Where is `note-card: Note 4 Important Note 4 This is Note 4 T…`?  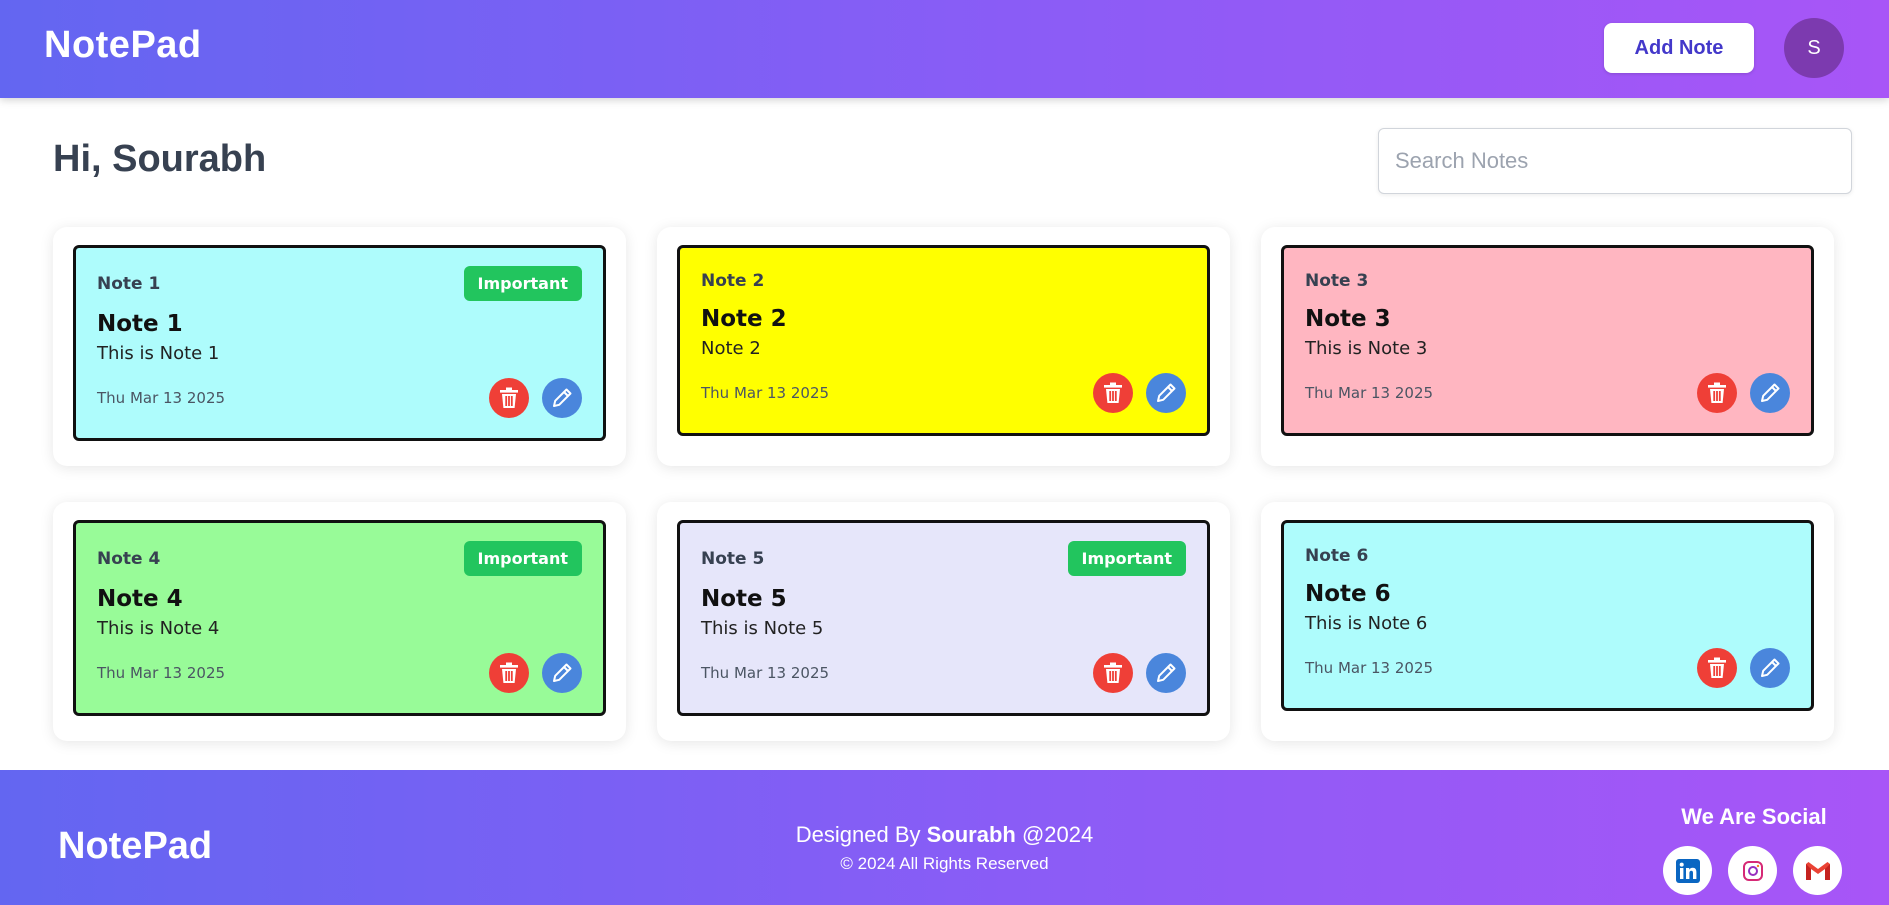
note-card: Note 4 Important Note 4 This is Note 4 T… is located at coordinates (339, 621).